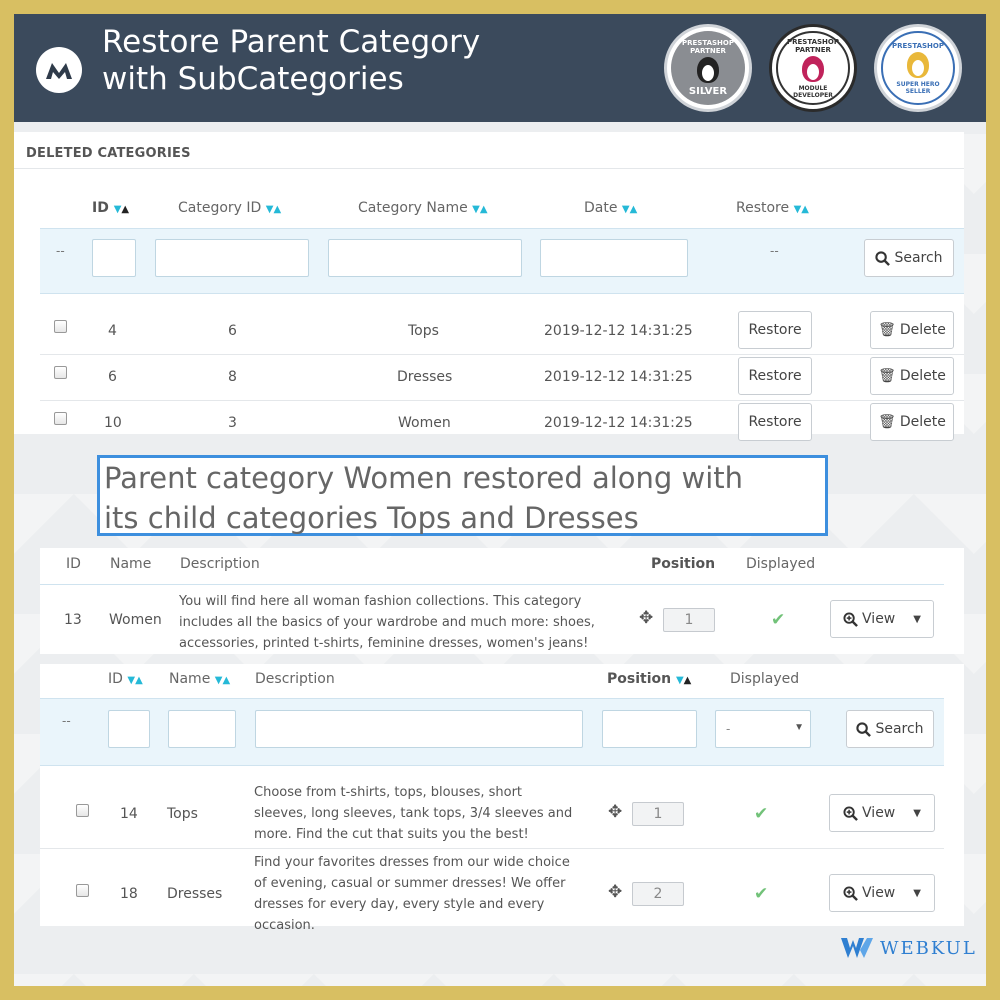  Describe the element at coordinates (708, 68) in the screenshot. I see `silver-partner-badge: PRESTASHOP PARTNER SILVER` at that location.